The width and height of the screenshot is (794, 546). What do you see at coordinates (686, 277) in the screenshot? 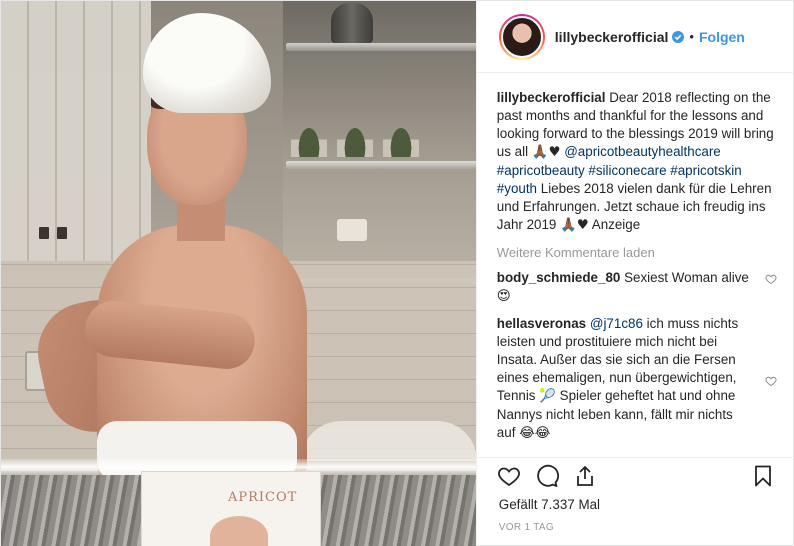
I see `comment-text: Sexiest Woman alive` at bounding box center [686, 277].